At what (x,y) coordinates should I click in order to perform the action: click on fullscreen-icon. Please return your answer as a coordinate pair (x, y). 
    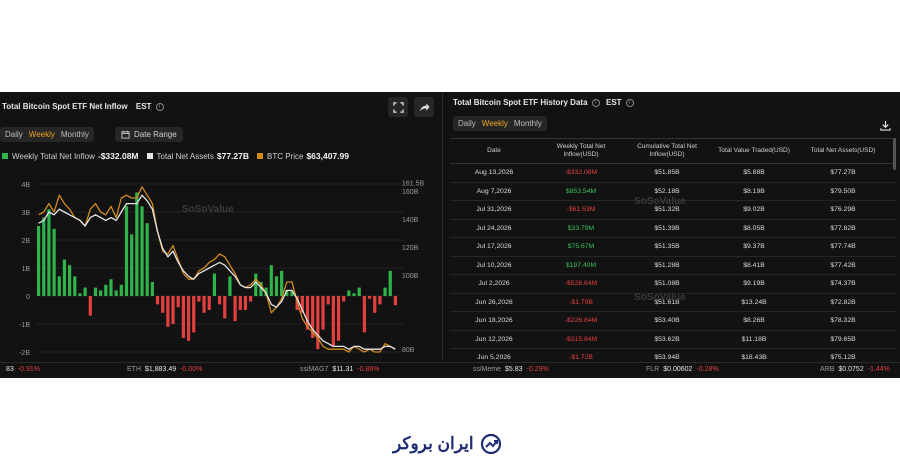
    Looking at the image, I should click on (398, 107).